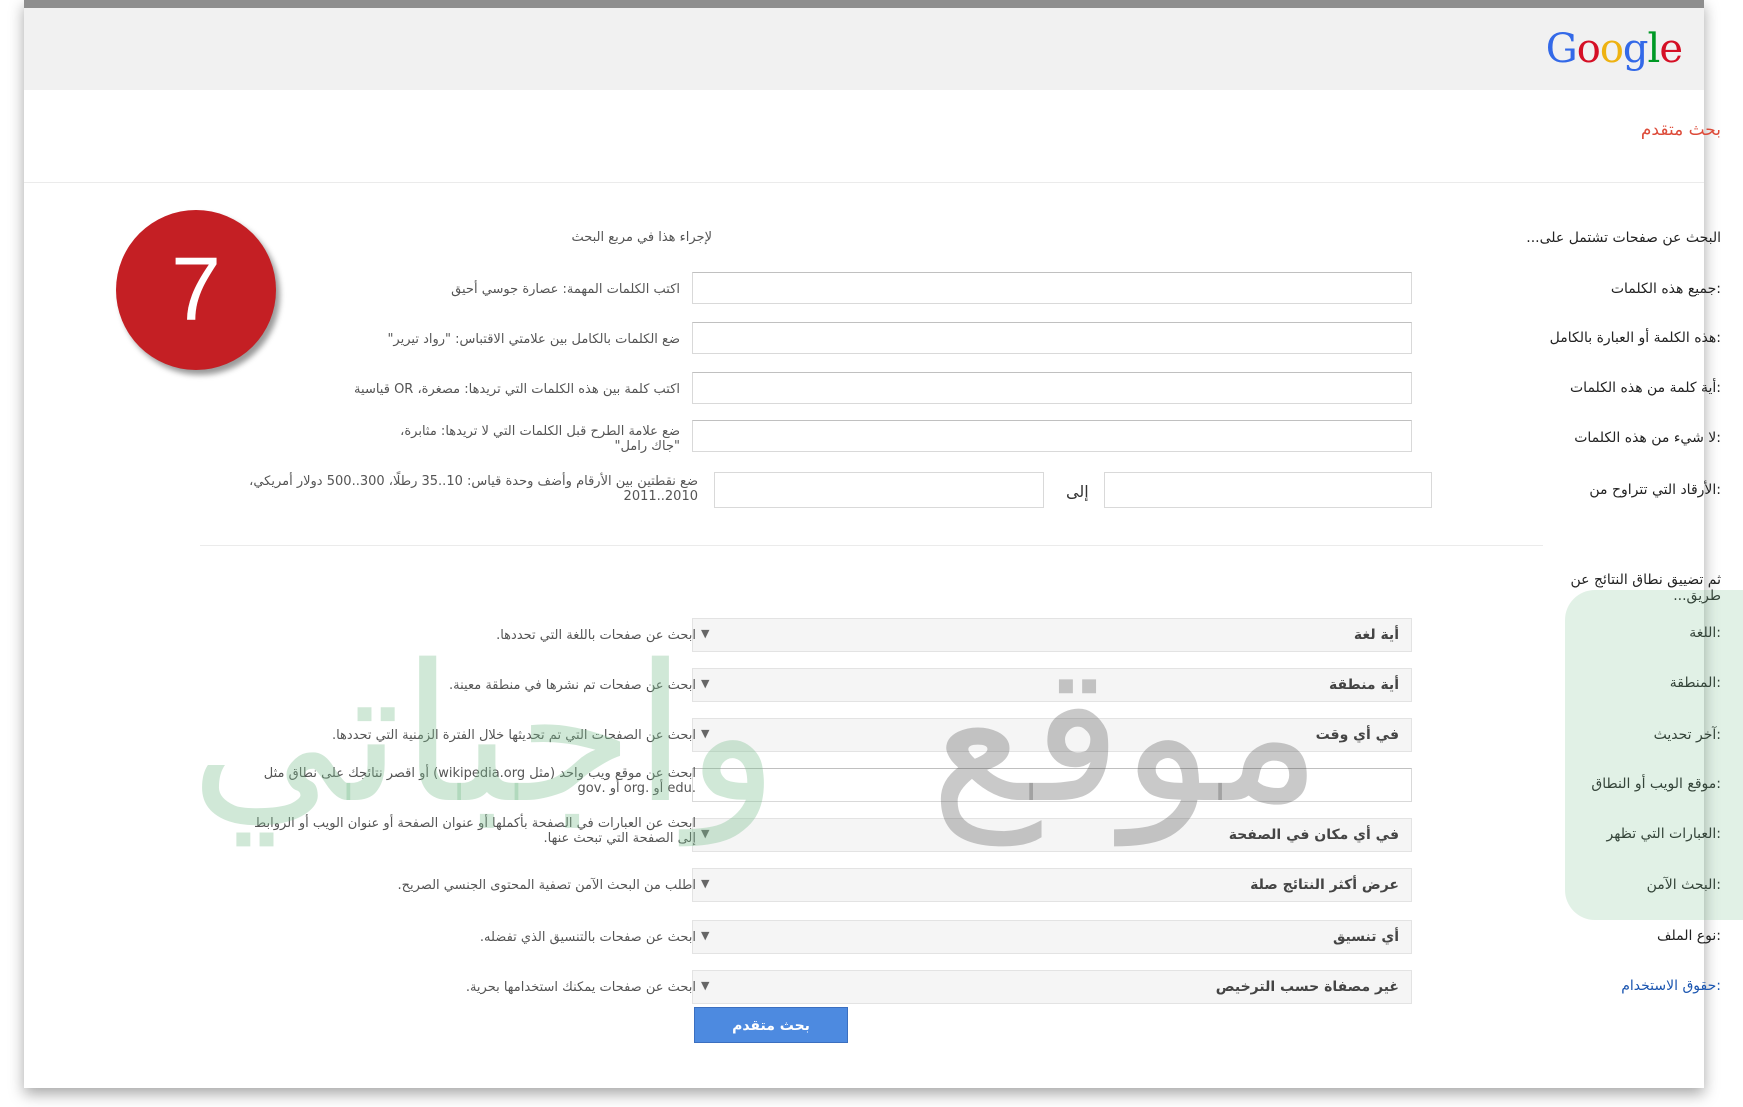 The height and width of the screenshot is (1107, 1743). What do you see at coordinates (1376, 635) in the screenshot?
I see `language-value: أية لغة` at bounding box center [1376, 635].